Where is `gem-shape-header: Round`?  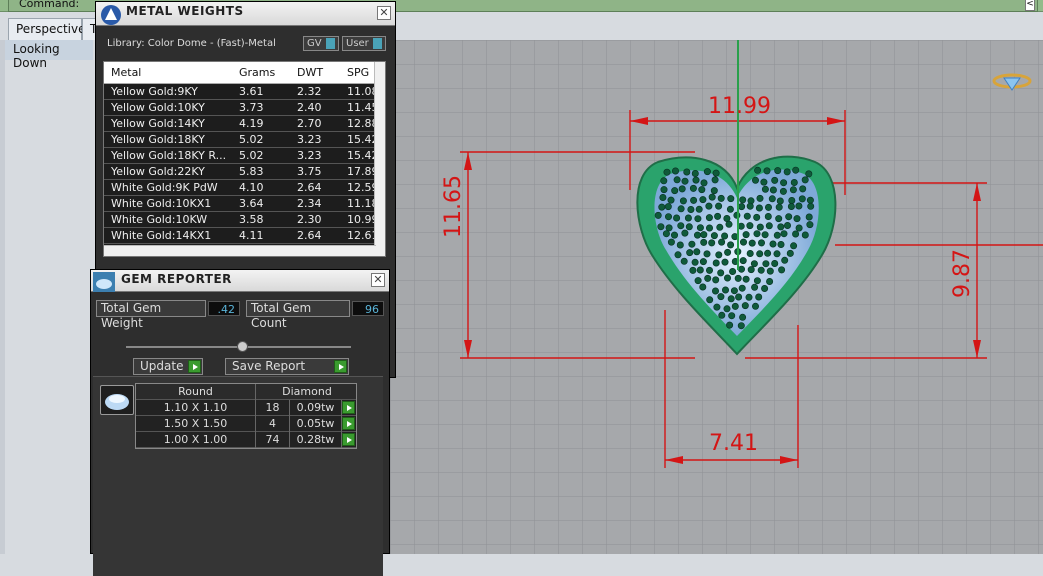
gem-shape-header: Round is located at coordinates (196, 392).